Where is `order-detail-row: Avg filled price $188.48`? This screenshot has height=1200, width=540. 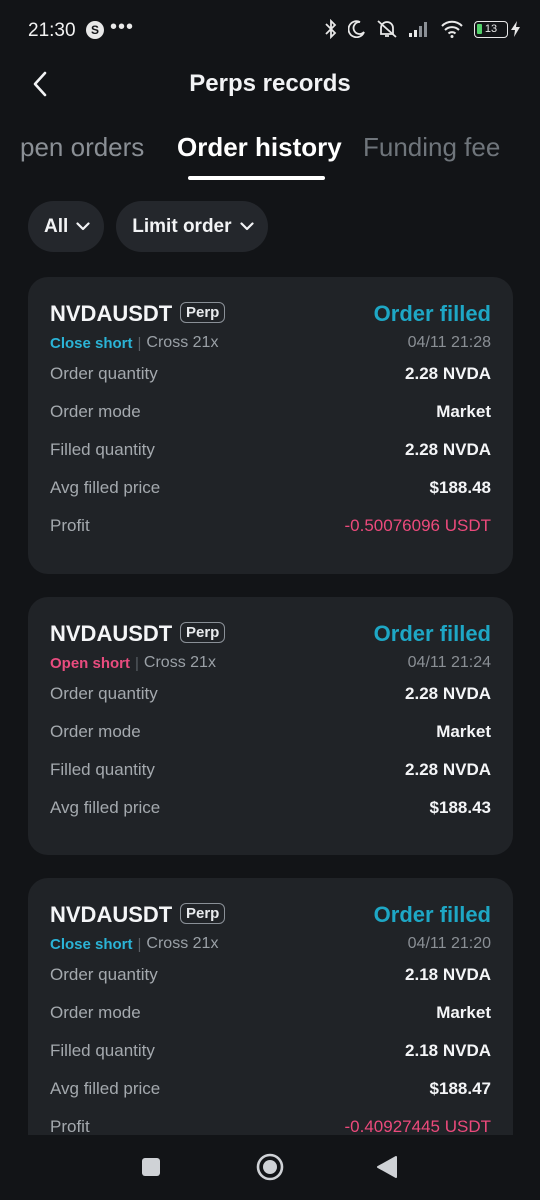 order-detail-row: Avg filled price $188.48 is located at coordinates (270, 488).